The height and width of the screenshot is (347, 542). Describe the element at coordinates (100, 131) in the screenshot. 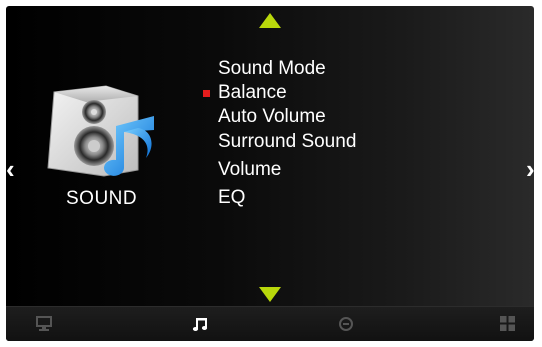

I see `speaker-music-note-icon` at that location.